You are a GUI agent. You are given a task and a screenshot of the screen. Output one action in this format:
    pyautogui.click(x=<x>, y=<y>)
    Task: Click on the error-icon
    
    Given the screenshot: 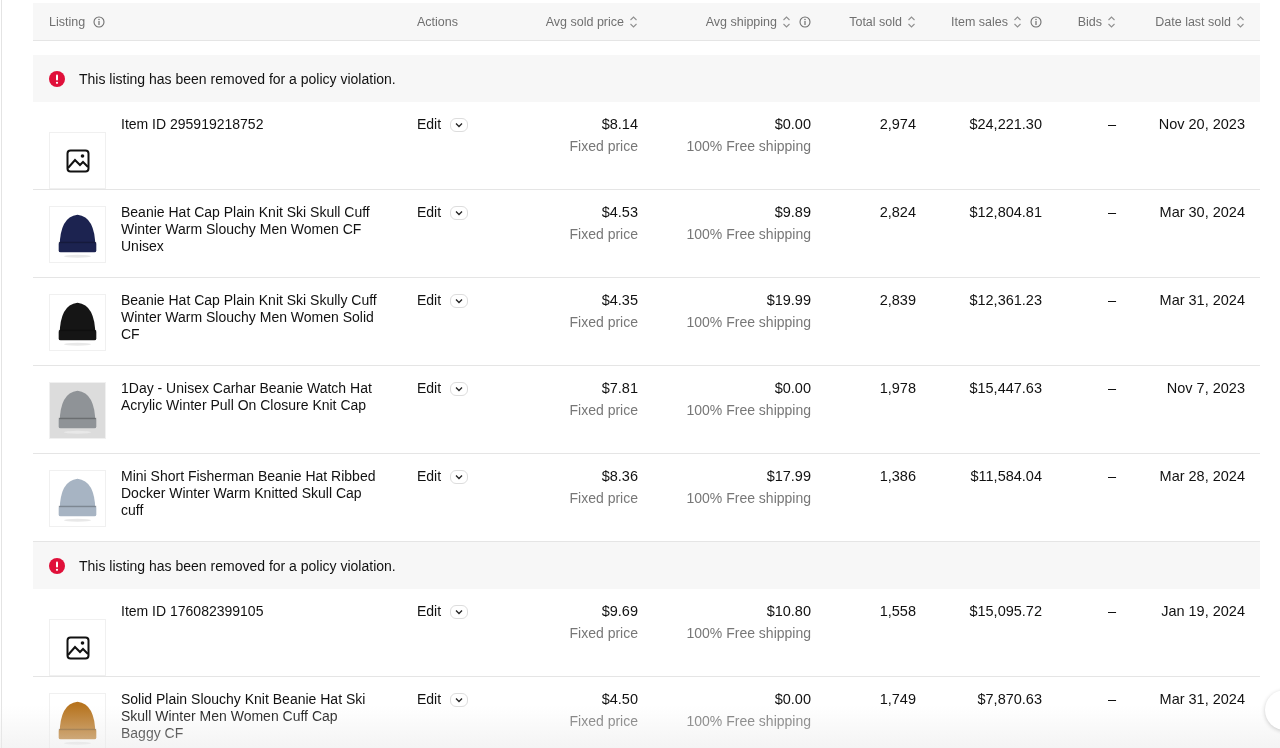 What is the action you would take?
    pyautogui.click(x=57, y=565)
    